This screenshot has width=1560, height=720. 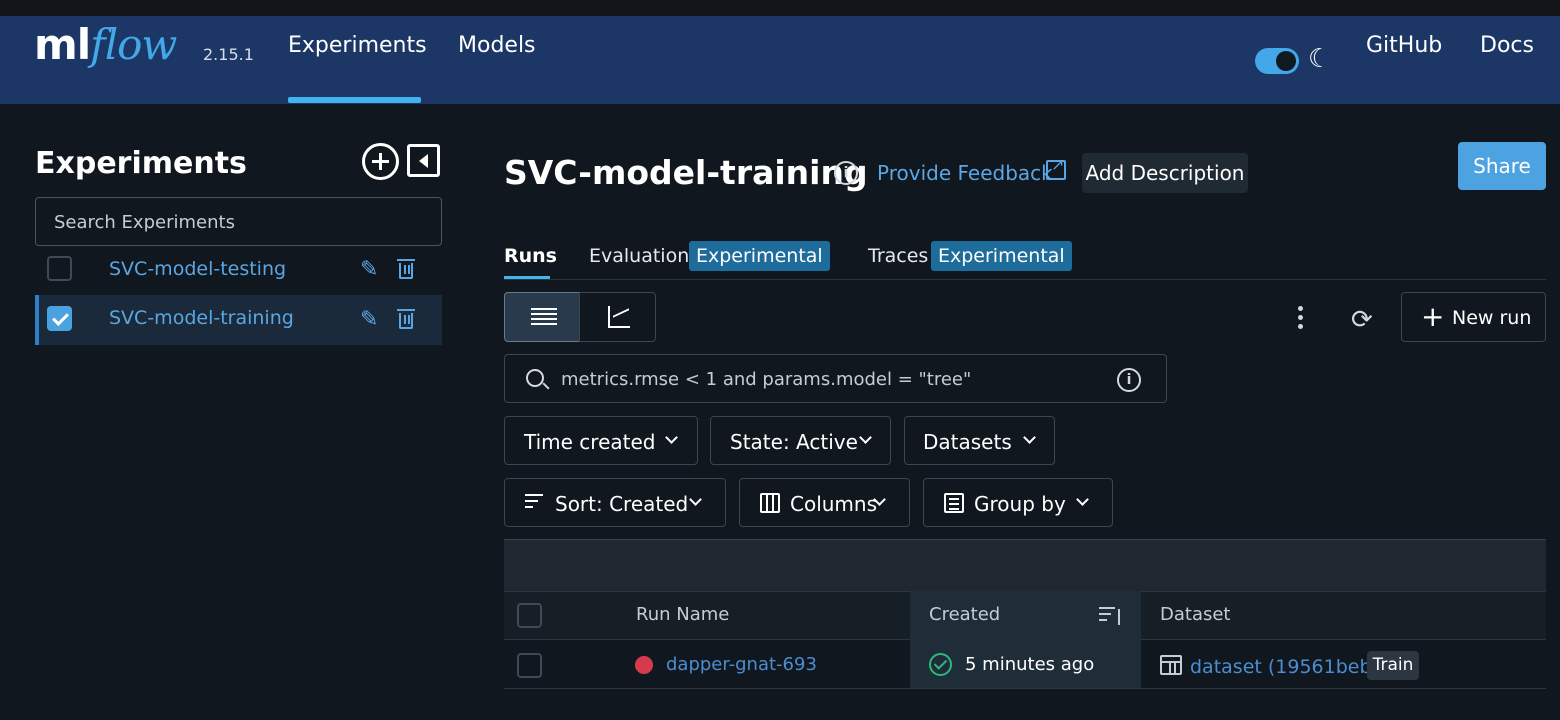 What do you see at coordinates (686, 172) in the screenshot?
I see `page-title: SVC-model-training` at bounding box center [686, 172].